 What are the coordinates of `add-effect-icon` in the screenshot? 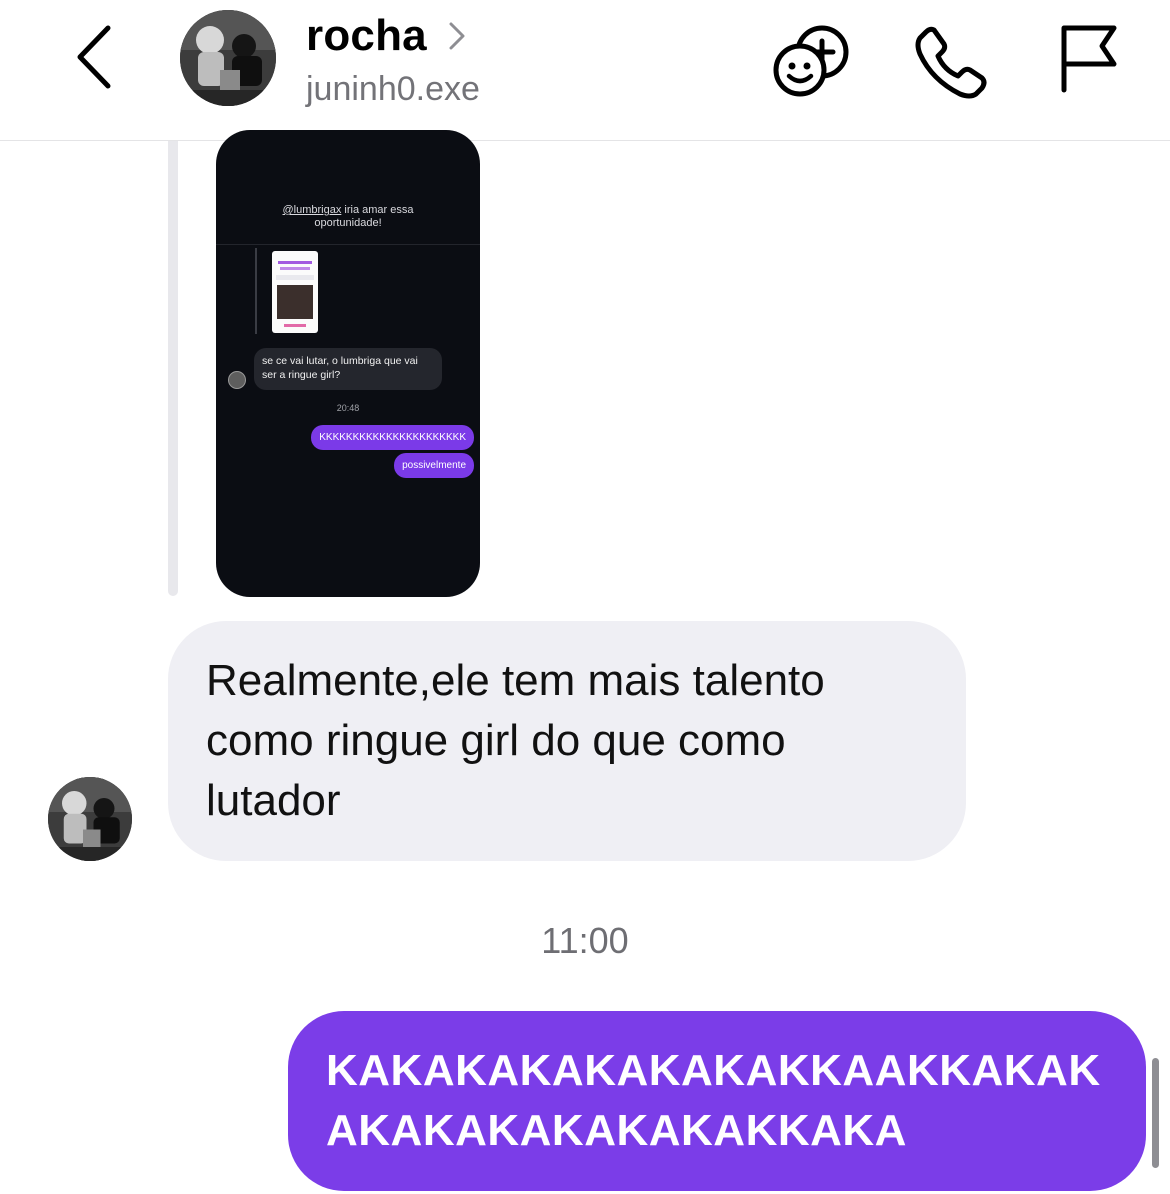 It's located at (811, 61).